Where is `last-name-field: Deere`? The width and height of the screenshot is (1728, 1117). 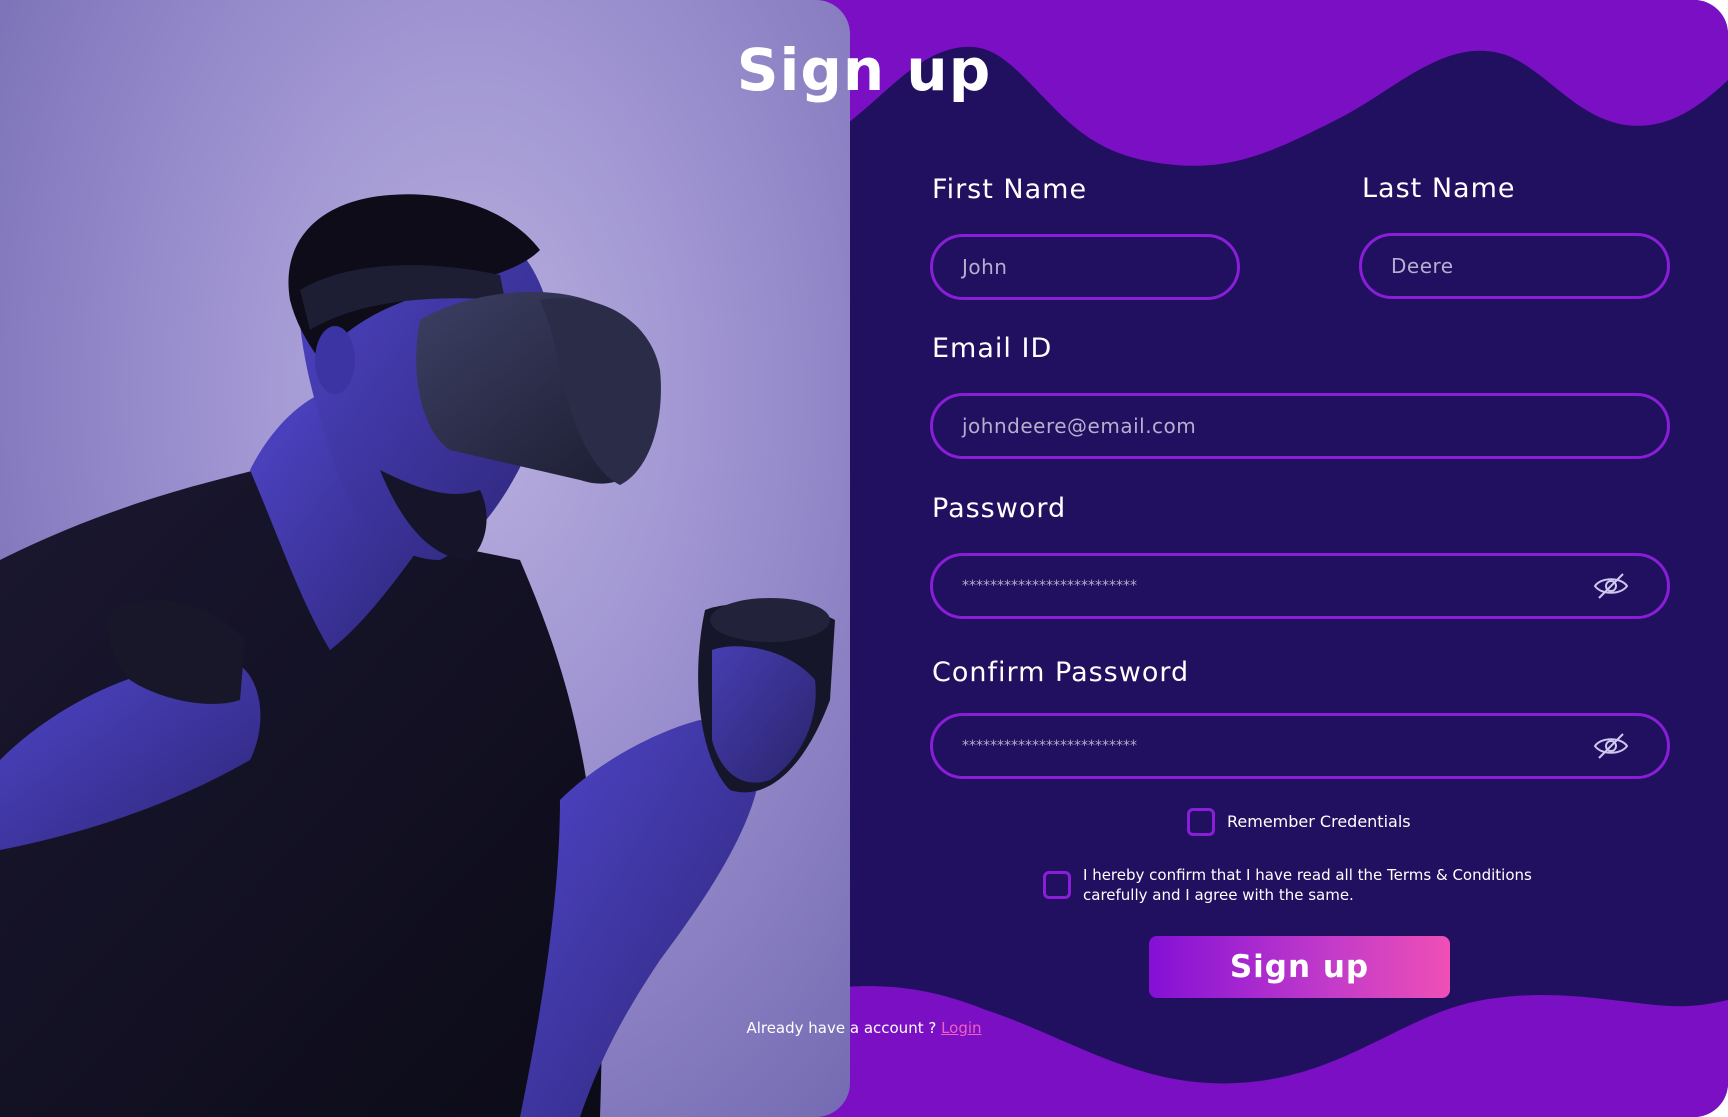 last-name-field: Deere is located at coordinates (1514, 266).